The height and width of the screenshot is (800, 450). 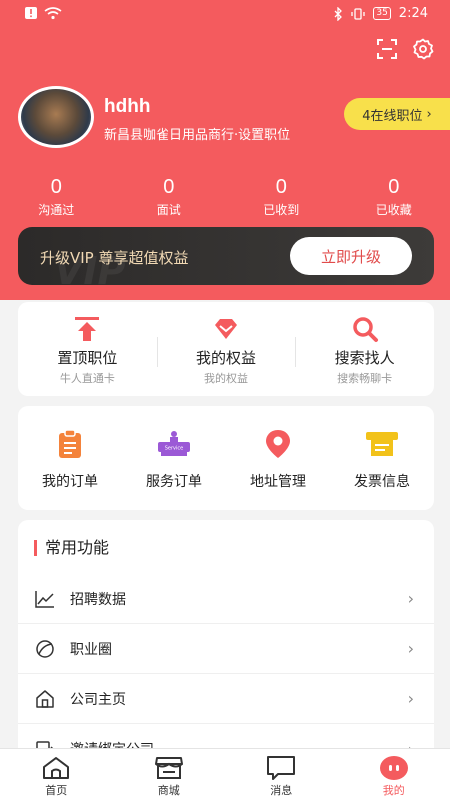 What do you see at coordinates (281, 210) in the screenshot?
I see `stat-label: 已收到` at bounding box center [281, 210].